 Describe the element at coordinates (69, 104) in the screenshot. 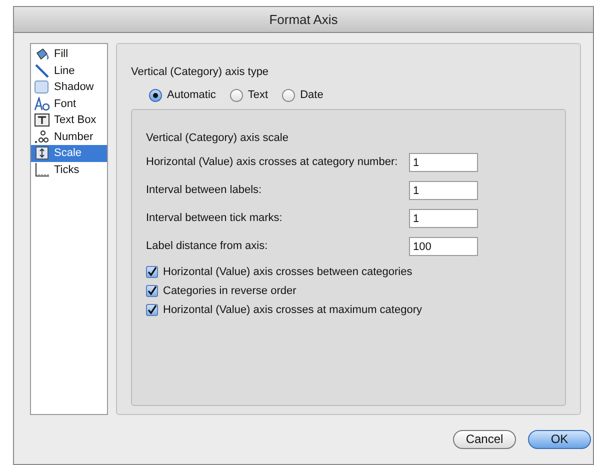

I see `sidebar-item: Font` at that location.